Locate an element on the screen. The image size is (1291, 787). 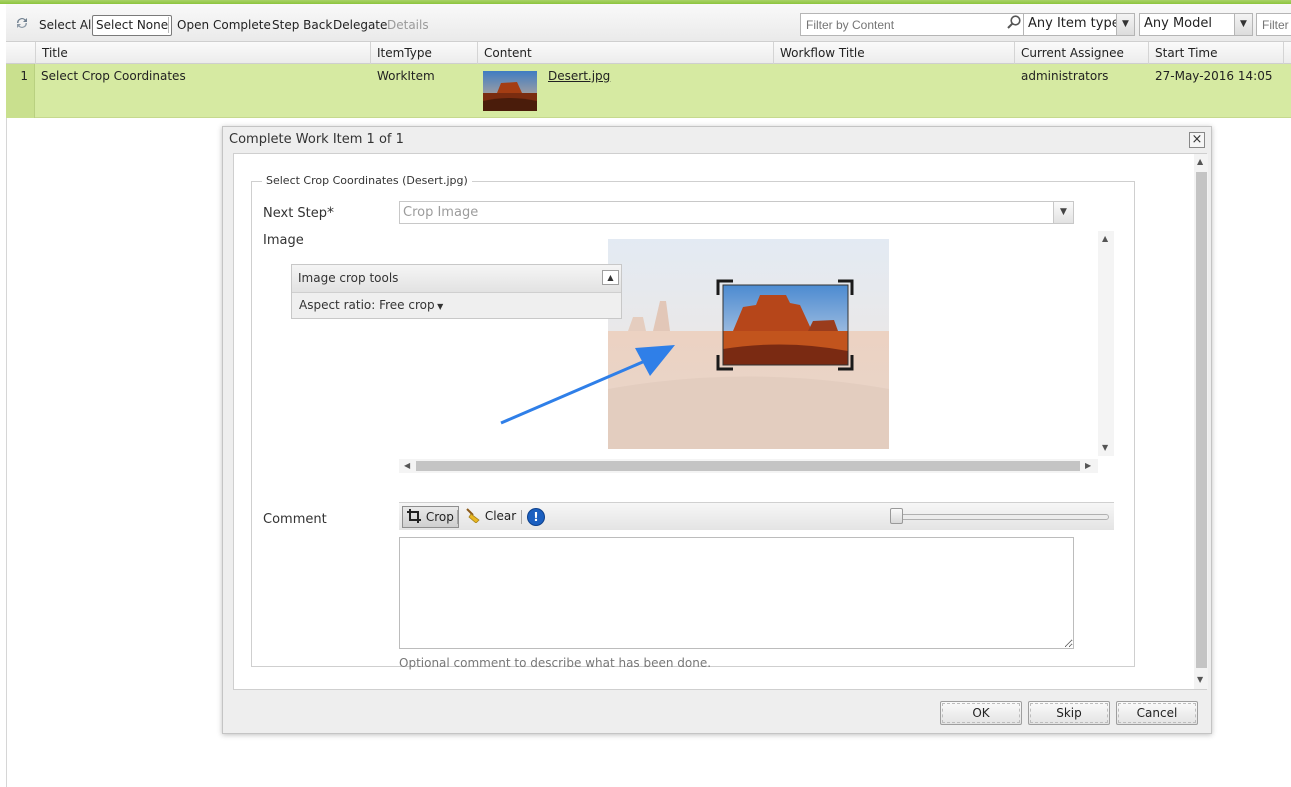
hscroll-thumb is located at coordinates (748, 466).